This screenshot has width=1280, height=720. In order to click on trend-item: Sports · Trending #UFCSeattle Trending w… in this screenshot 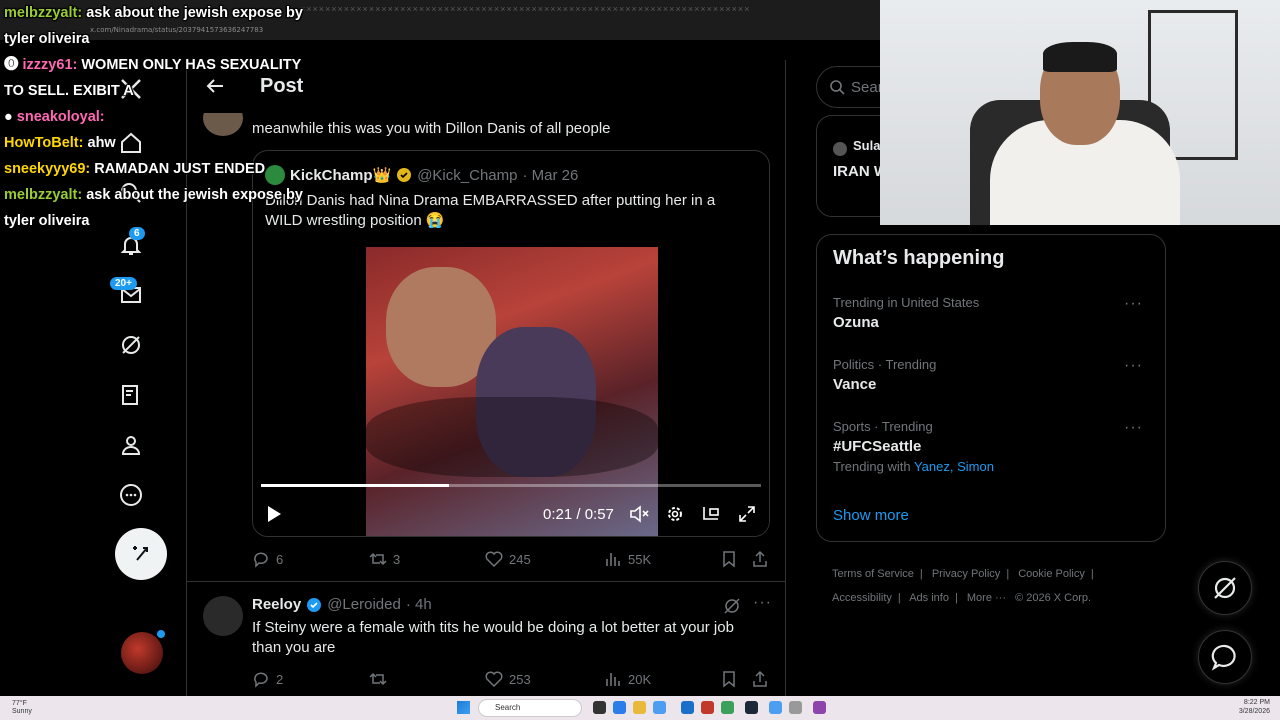, I will do `click(993, 446)`.